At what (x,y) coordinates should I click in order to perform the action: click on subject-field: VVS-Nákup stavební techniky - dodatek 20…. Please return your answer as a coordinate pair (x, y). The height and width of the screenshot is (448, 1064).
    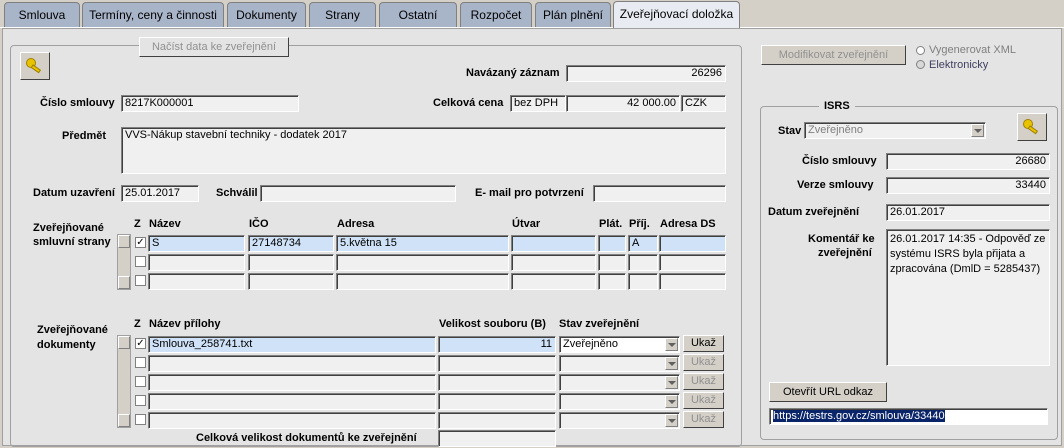
    Looking at the image, I should click on (423, 150).